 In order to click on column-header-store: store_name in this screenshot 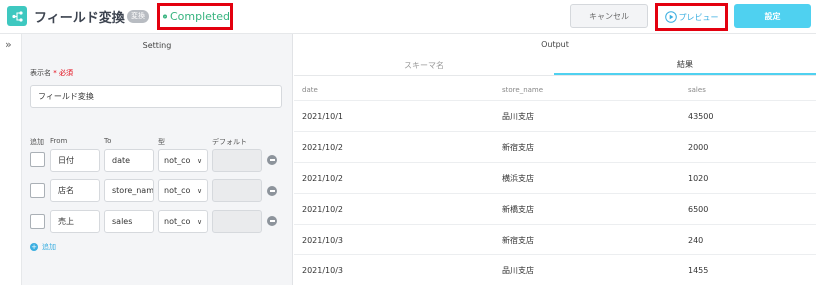, I will do `click(523, 90)`.